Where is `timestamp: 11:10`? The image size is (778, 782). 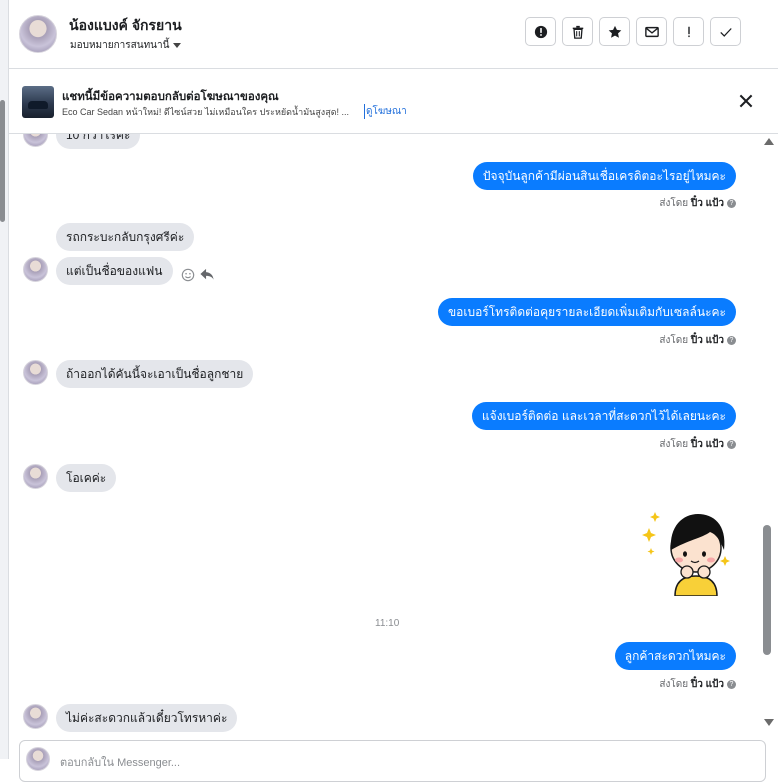 timestamp: 11:10 is located at coordinates (387, 623).